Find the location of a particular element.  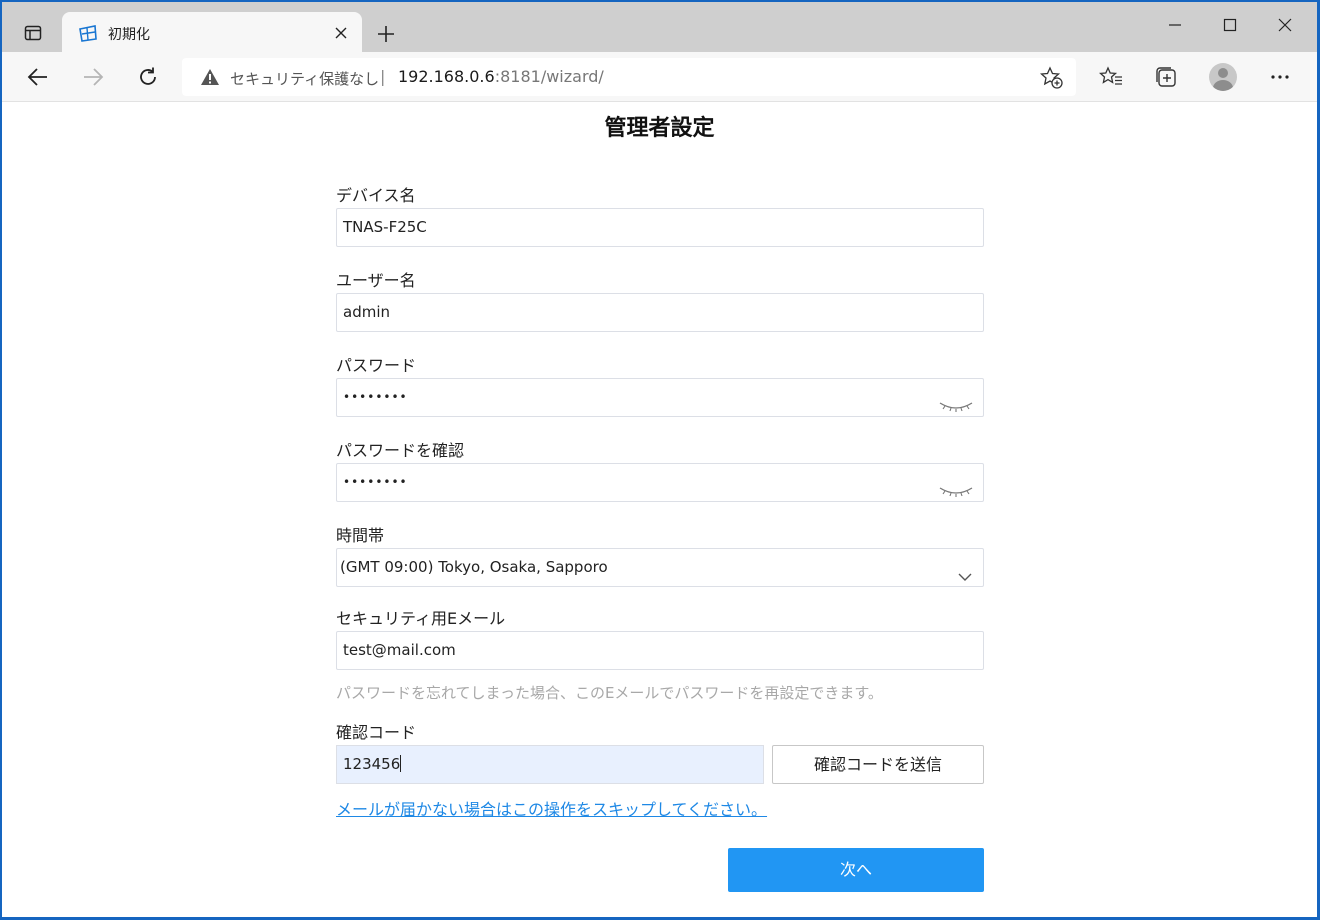

plus-icon is located at coordinates (386, 34).